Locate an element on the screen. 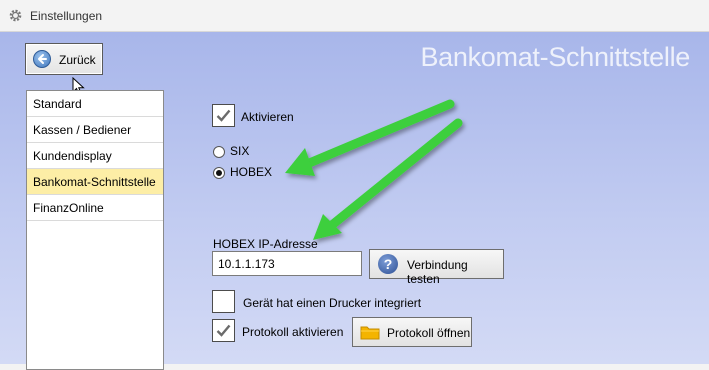 The height and width of the screenshot is (370, 709). window-title: Einstellungen is located at coordinates (66, 16).